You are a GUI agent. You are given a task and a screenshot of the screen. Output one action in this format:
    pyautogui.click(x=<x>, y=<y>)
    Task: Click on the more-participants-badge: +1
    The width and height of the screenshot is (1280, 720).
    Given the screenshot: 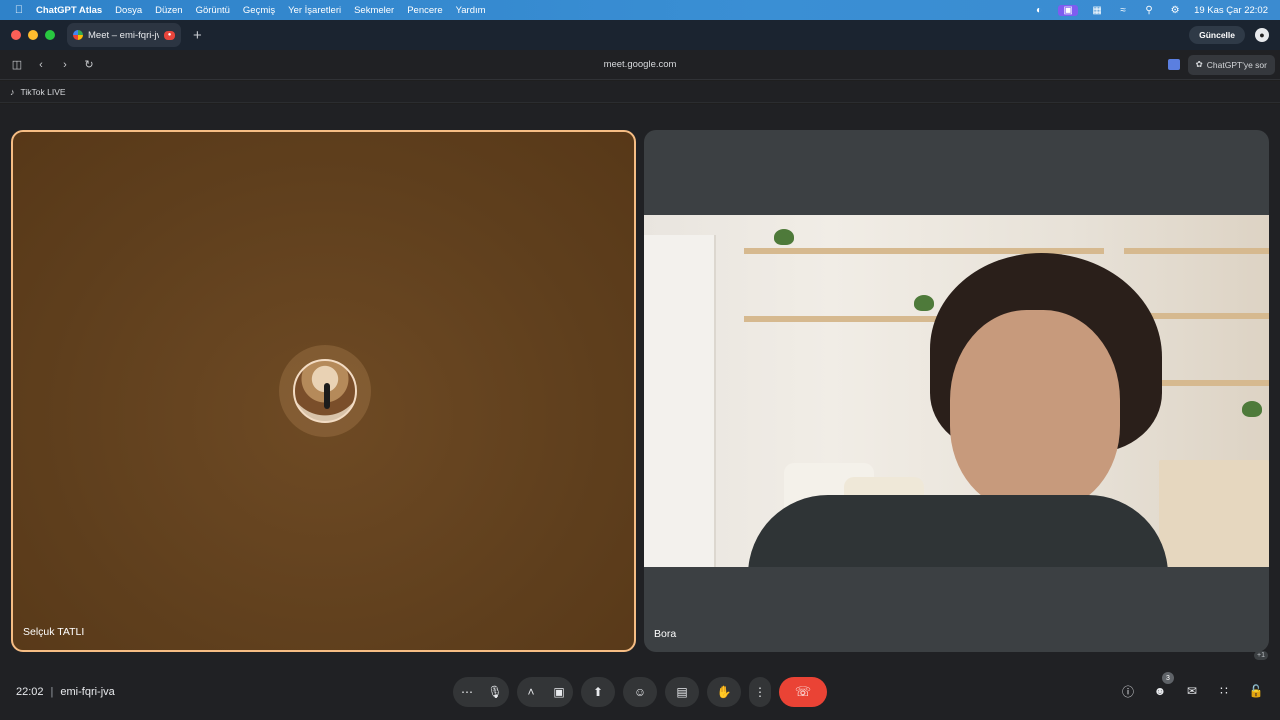 What is the action you would take?
    pyautogui.click(x=1261, y=655)
    